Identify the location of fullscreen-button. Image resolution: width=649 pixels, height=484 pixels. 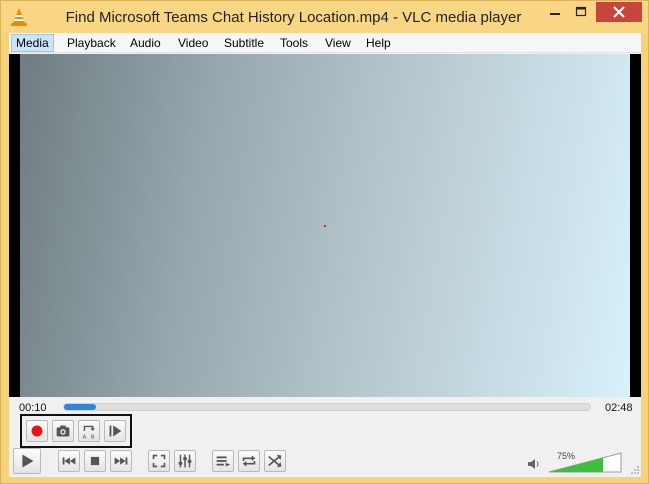
(159, 461).